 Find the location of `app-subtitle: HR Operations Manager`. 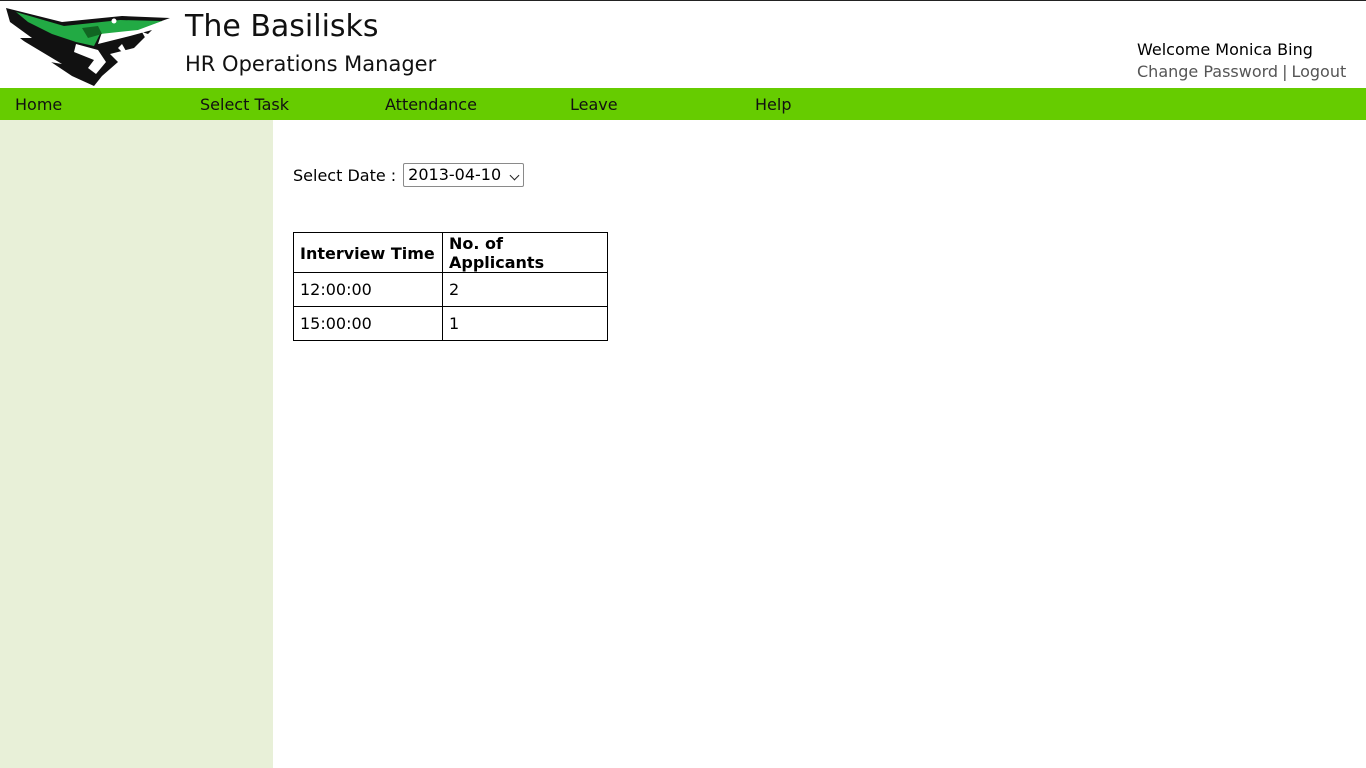

app-subtitle: HR Operations Manager is located at coordinates (311, 64).